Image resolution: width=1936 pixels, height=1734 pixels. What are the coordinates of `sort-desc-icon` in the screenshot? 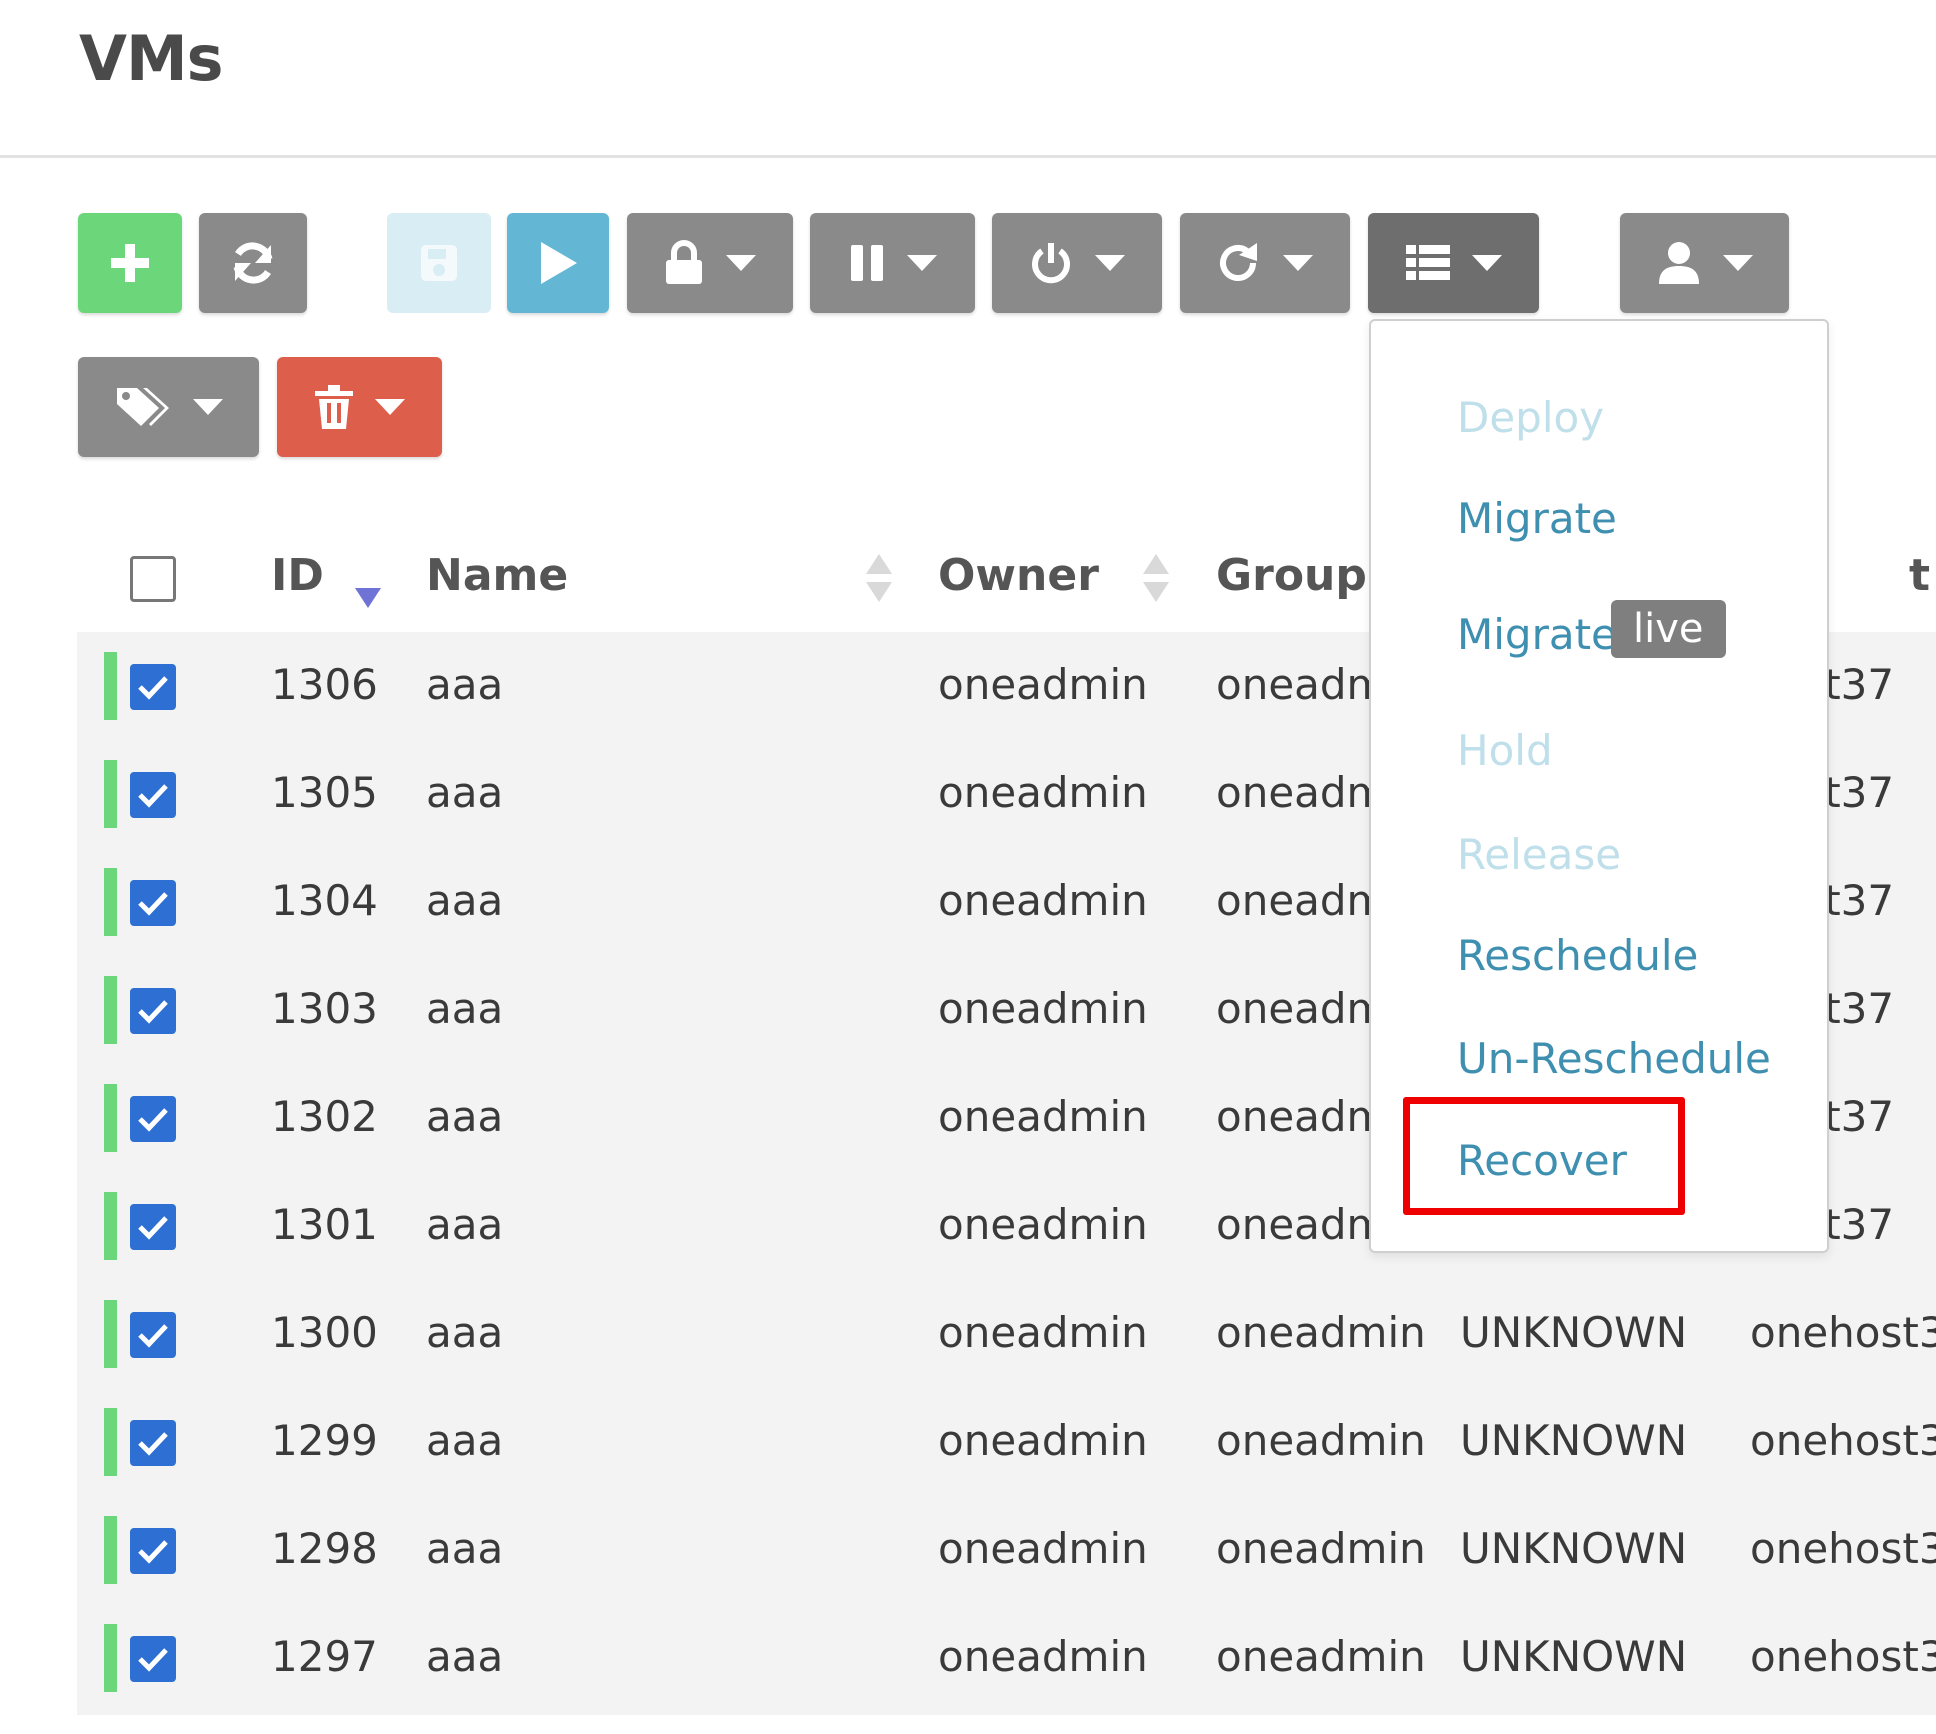 It's located at (368, 598).